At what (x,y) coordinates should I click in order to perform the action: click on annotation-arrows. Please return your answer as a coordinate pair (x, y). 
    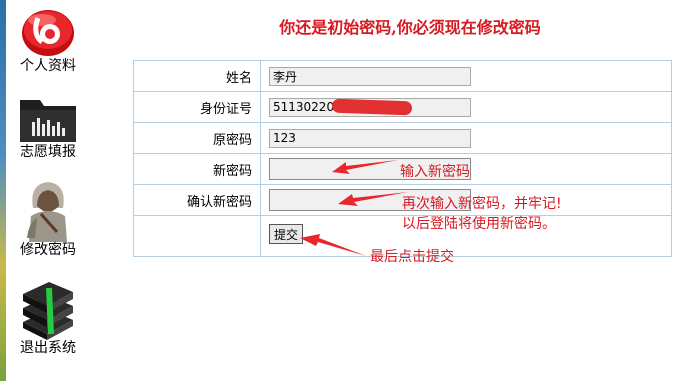
    Looking at the image, I should click on (354, 208).